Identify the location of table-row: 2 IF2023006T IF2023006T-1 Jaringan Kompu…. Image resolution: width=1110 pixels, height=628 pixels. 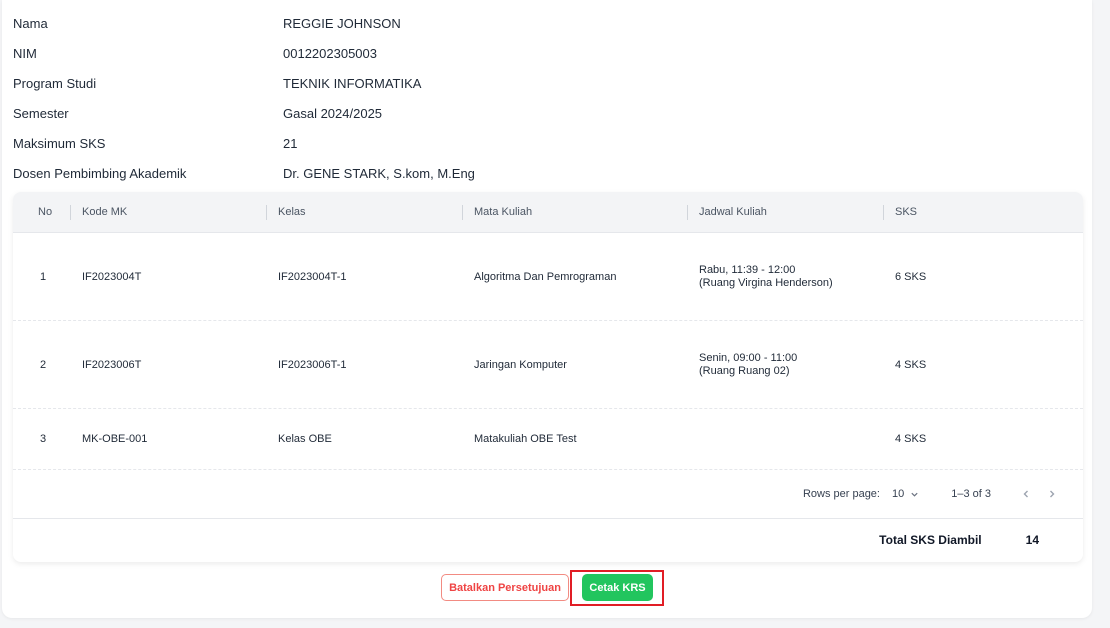
(548, 365).